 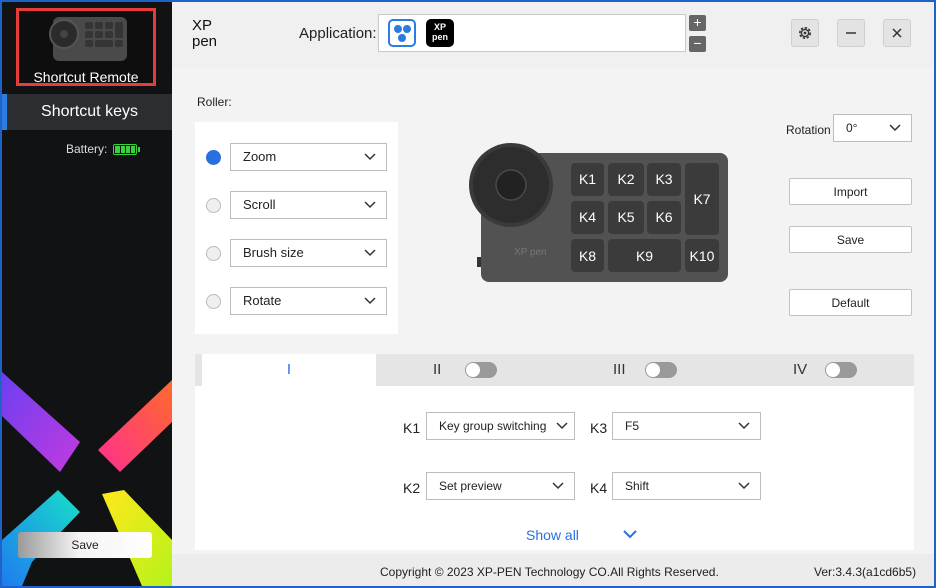 I want to click on key-select-k4: Shift, so click(x=686, y=486).